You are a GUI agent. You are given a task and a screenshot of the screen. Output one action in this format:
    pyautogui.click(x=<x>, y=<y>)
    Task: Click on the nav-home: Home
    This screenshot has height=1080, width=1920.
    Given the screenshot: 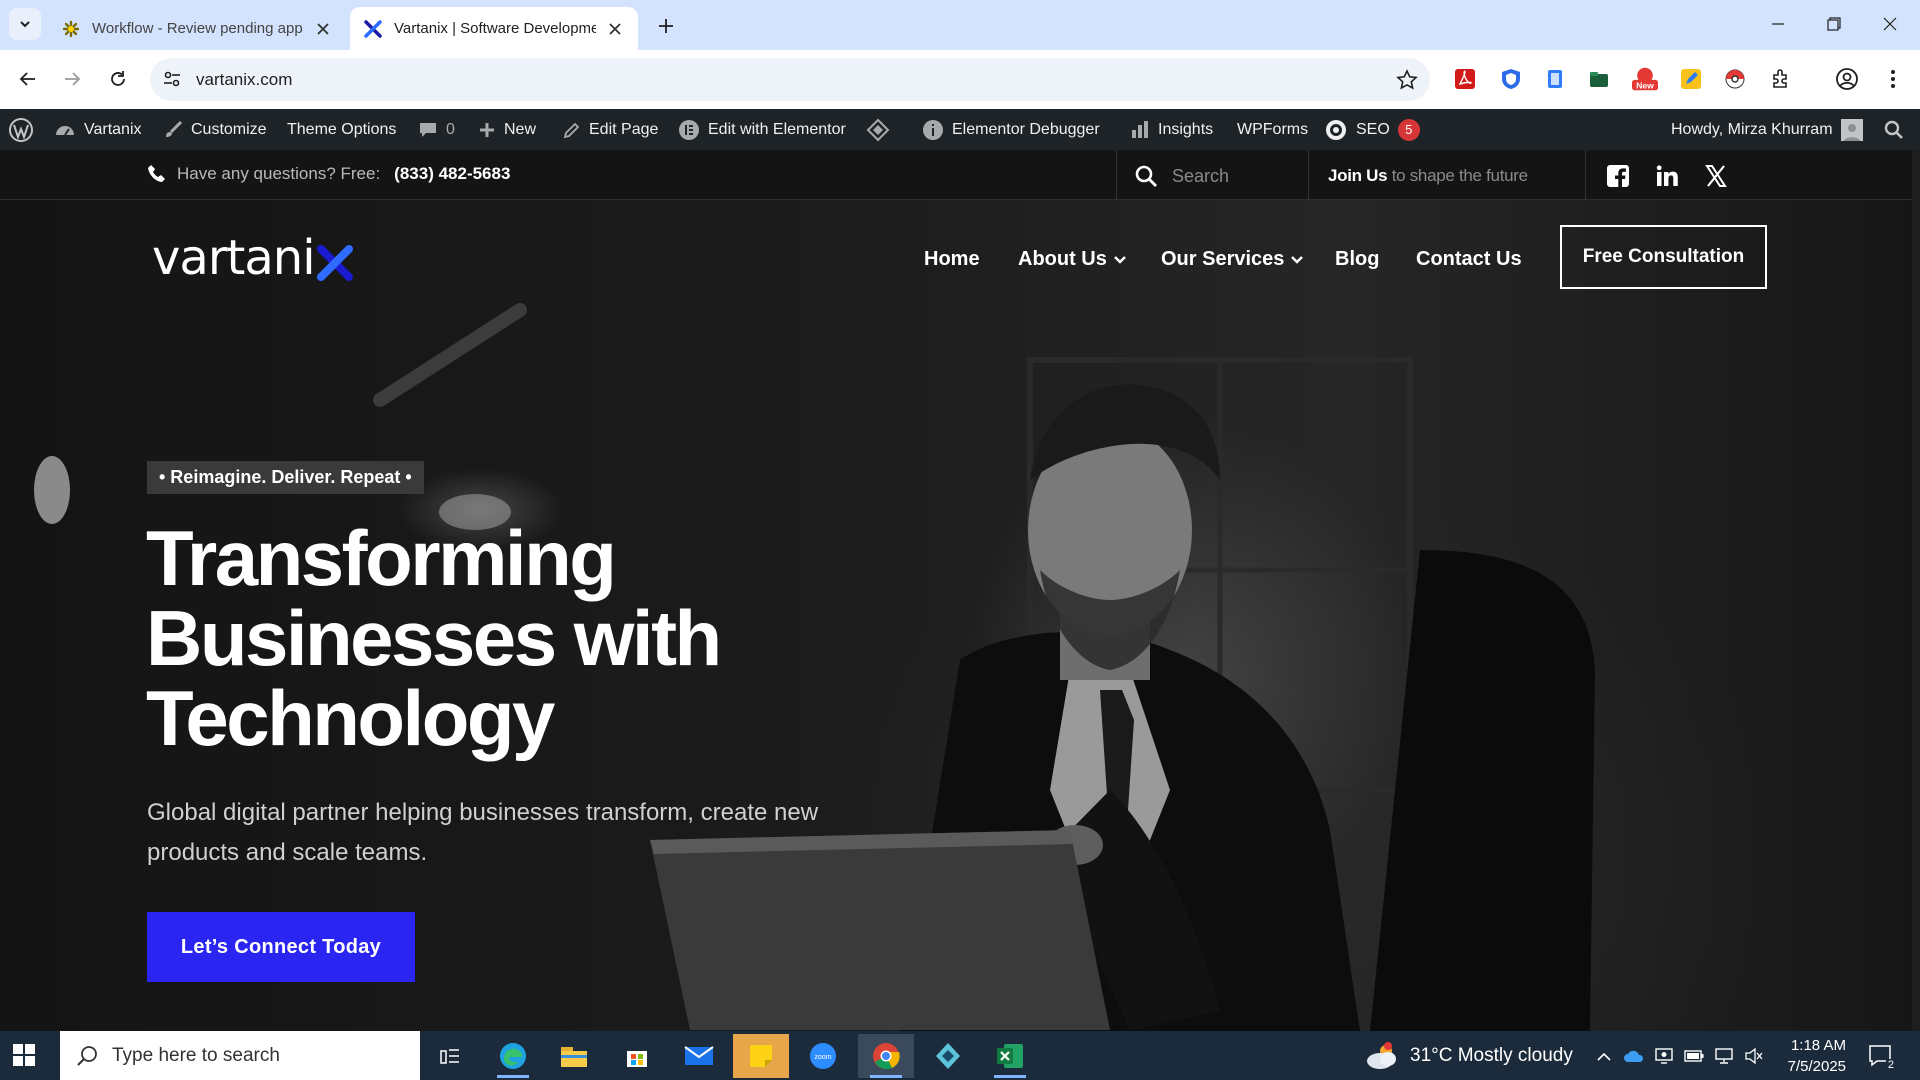 What is the action you would take?
    pyautogui.click(x=952, y=259)
    